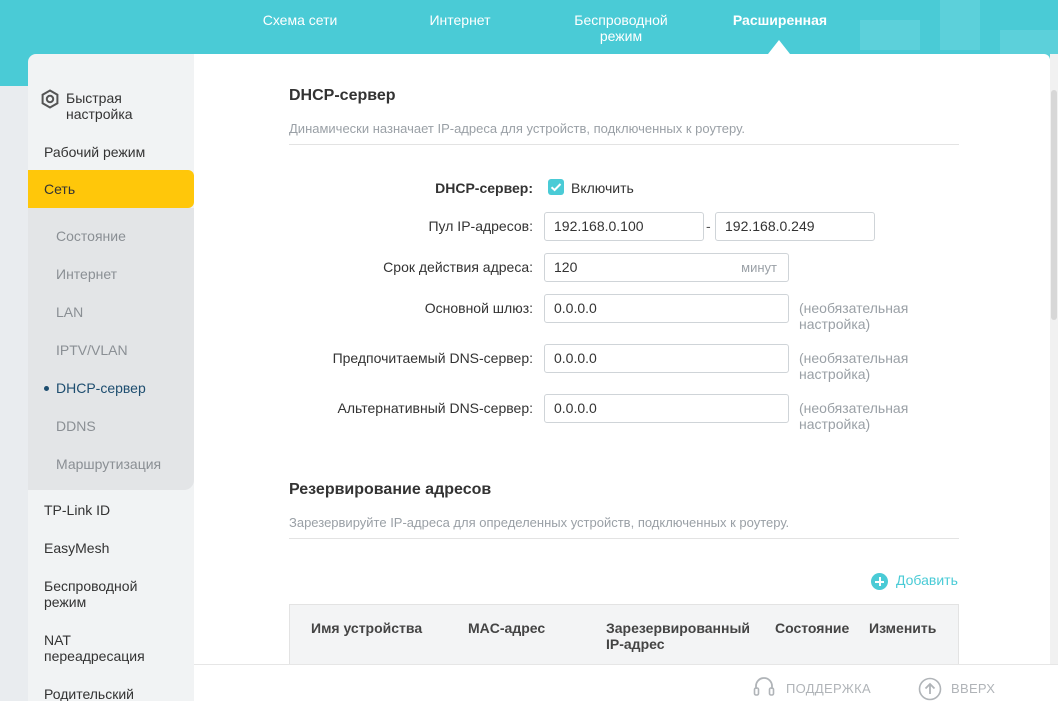  What do you see at coordinates (484, 188) in the screenshot?
I see `dhcp-server-label: DHCP-сервер:` at bounding box center [484, 188].